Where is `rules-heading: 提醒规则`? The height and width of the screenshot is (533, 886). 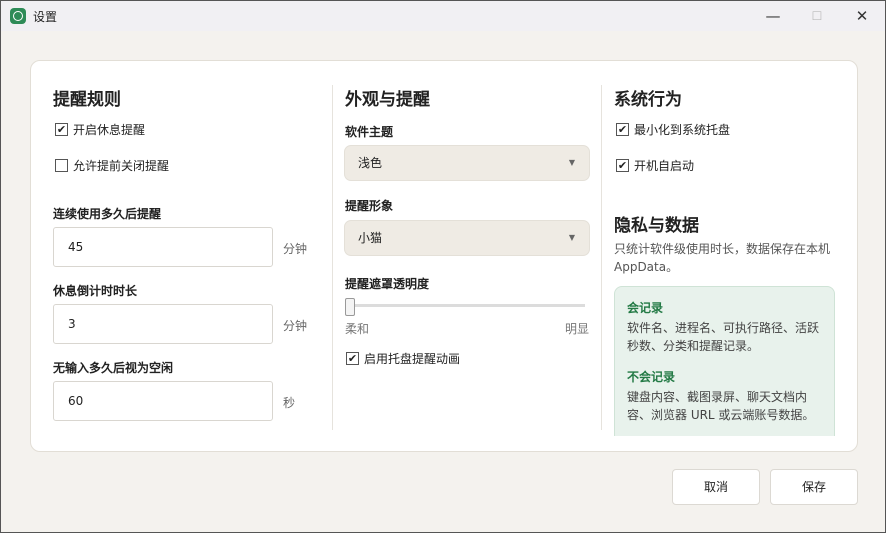
rules-heading: 提醒规则 is located at coordinates (87, 100).